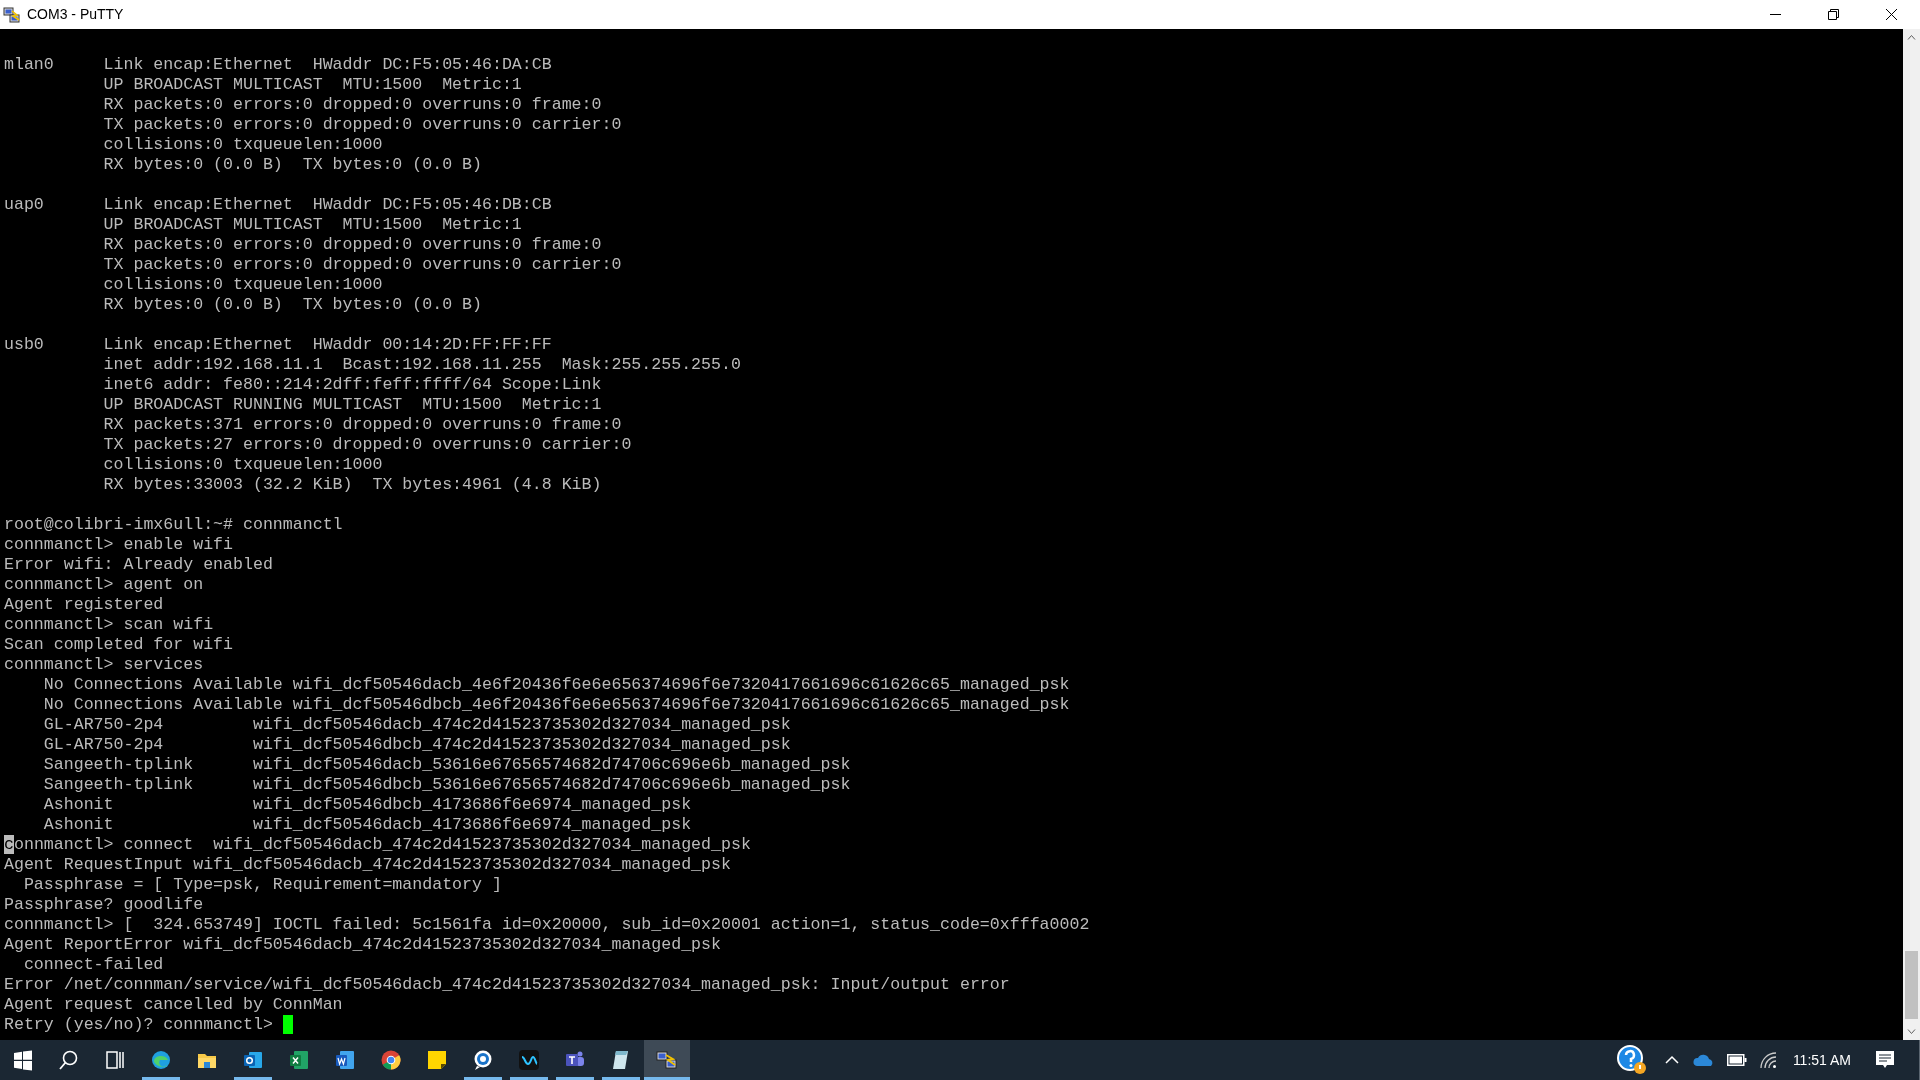 The height and width of the screenshot is (1080, 1920). I want to click on terminal-line: No Connections Available wifi_dcf50546dbcb_4e6f20436f6e6e656374696f6e7320417661696c61626c65_managed_psk, so click(556, 705).